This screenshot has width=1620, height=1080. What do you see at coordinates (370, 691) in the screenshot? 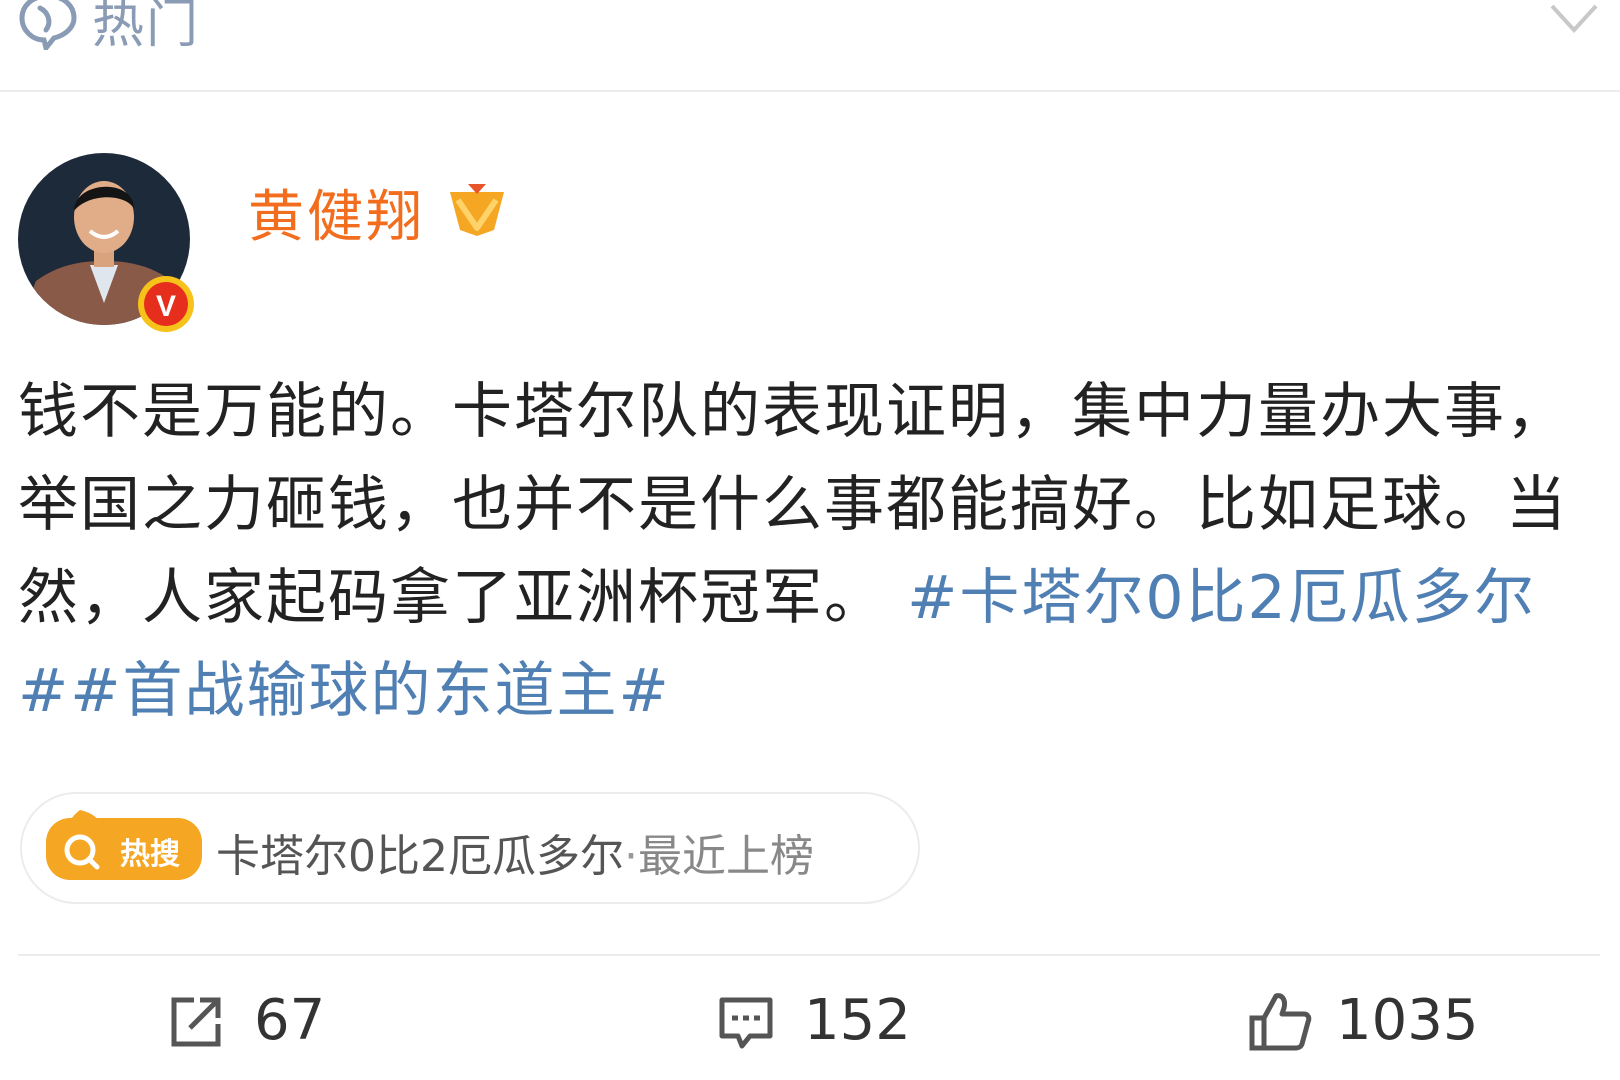
I see `hashtag-link: #首战输球的东道主#` at bounding box center [370, 691].